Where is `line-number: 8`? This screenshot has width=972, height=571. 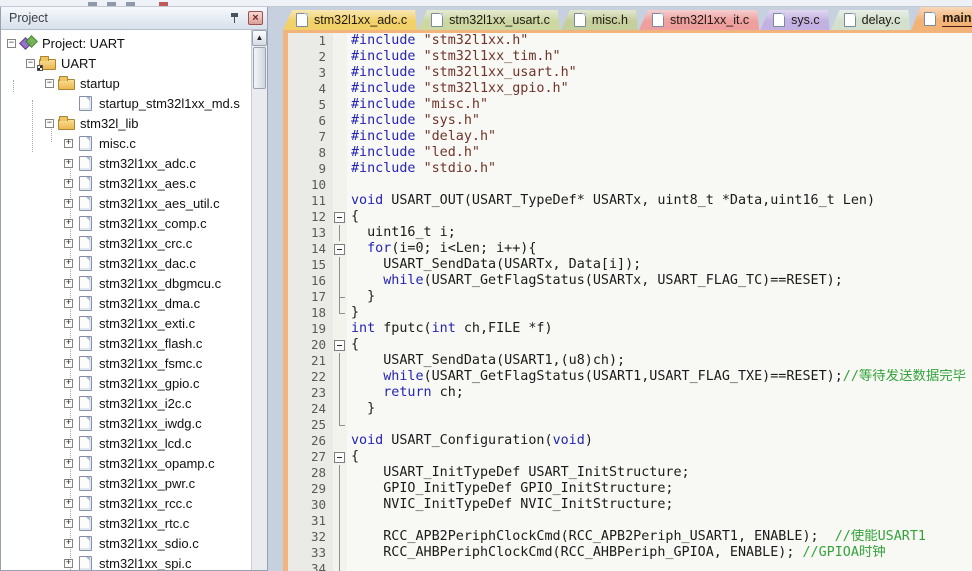
line-number: 8 is located at coordinates (310, 153).